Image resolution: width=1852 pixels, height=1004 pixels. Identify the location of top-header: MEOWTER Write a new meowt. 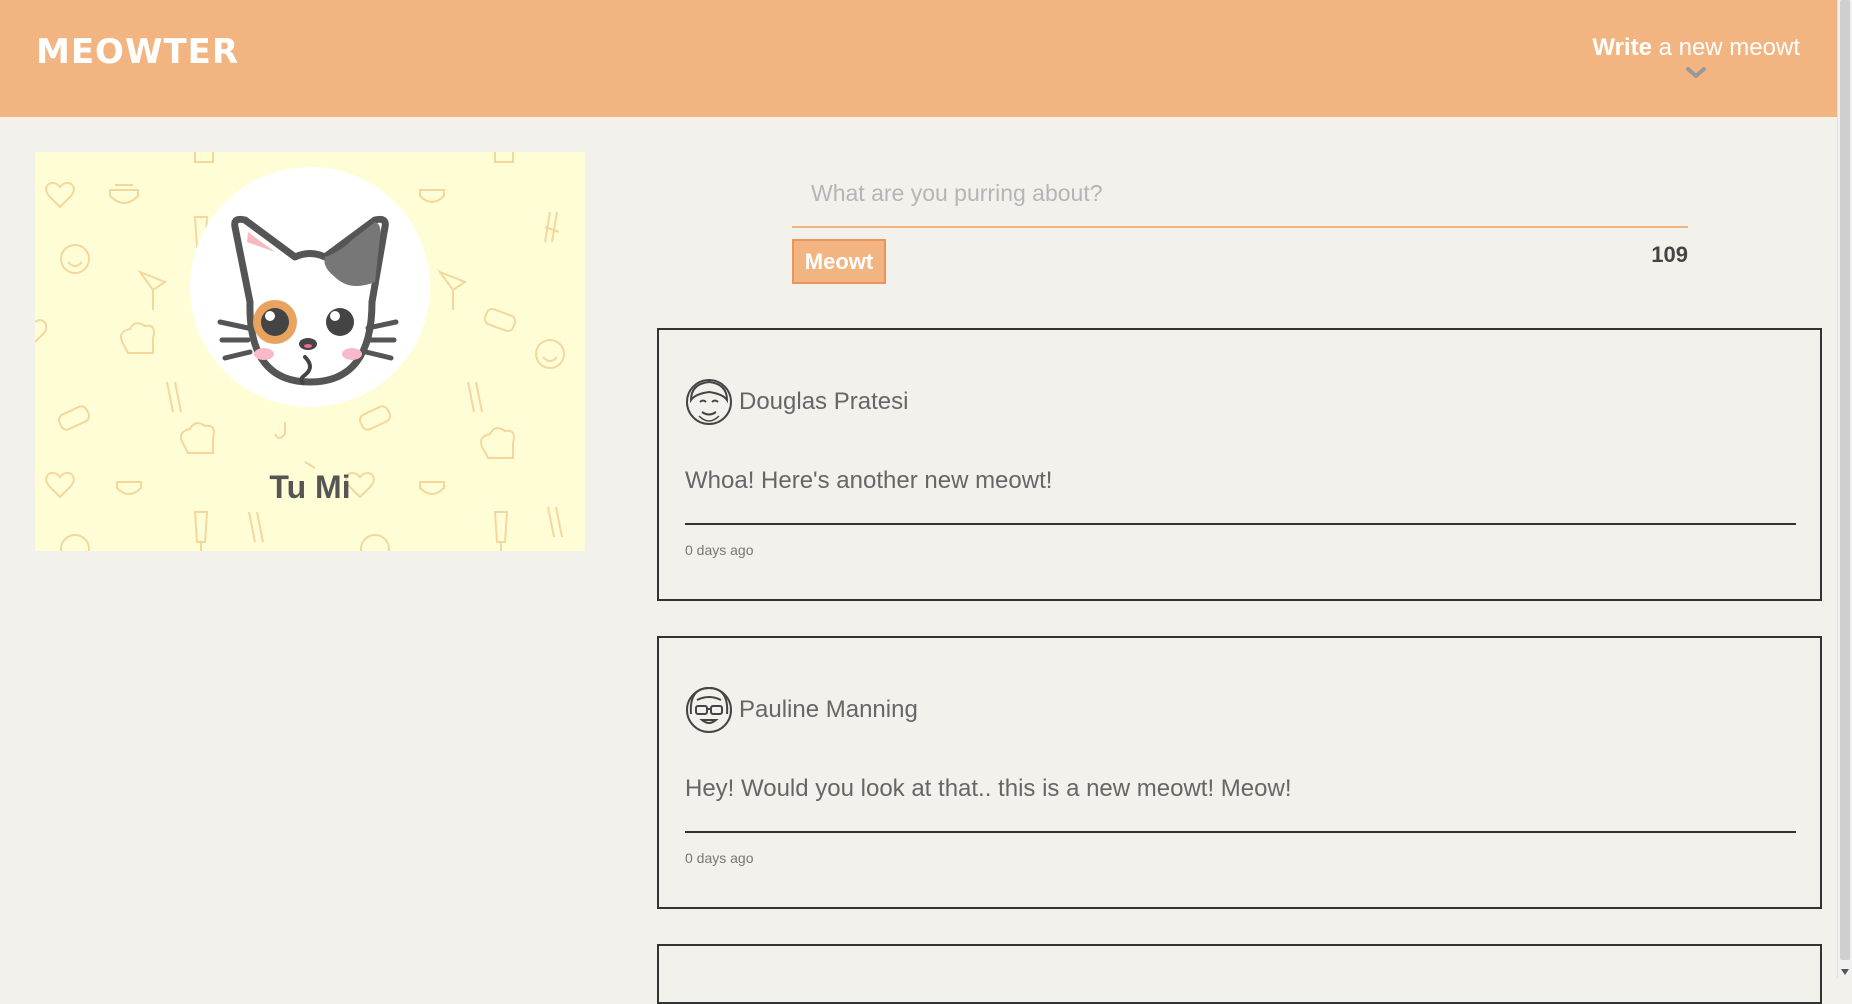
(919, 58).